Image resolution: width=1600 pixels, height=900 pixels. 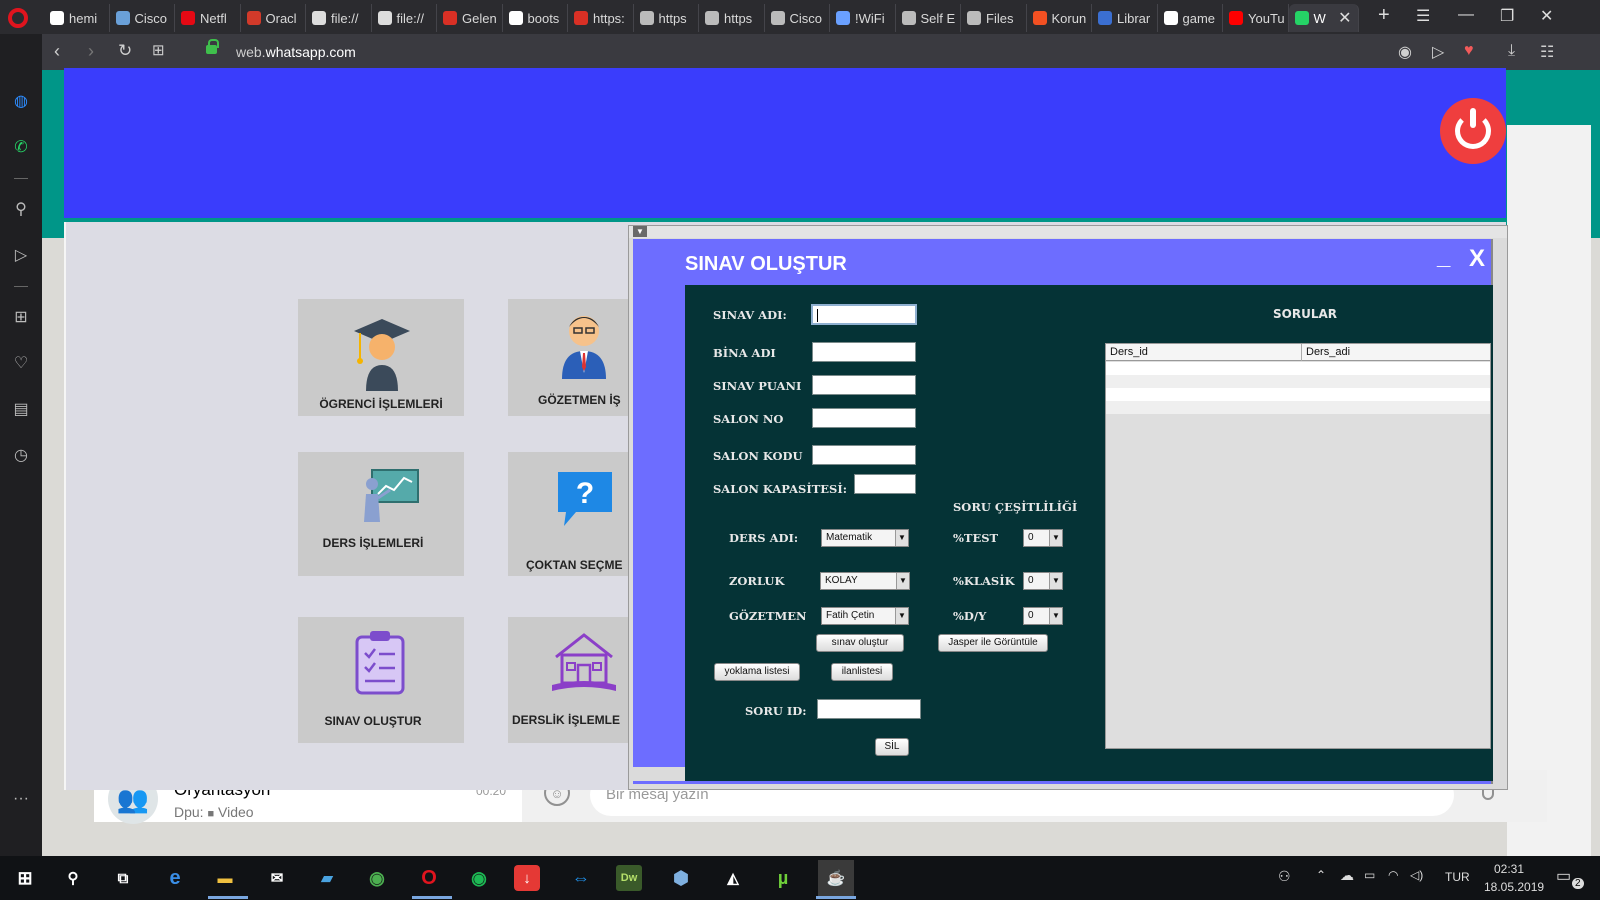 What do you see at coordinates (273, 18) in the screenshot?
I see `browser-tab: Oracl` at bounding box center [273, 18].